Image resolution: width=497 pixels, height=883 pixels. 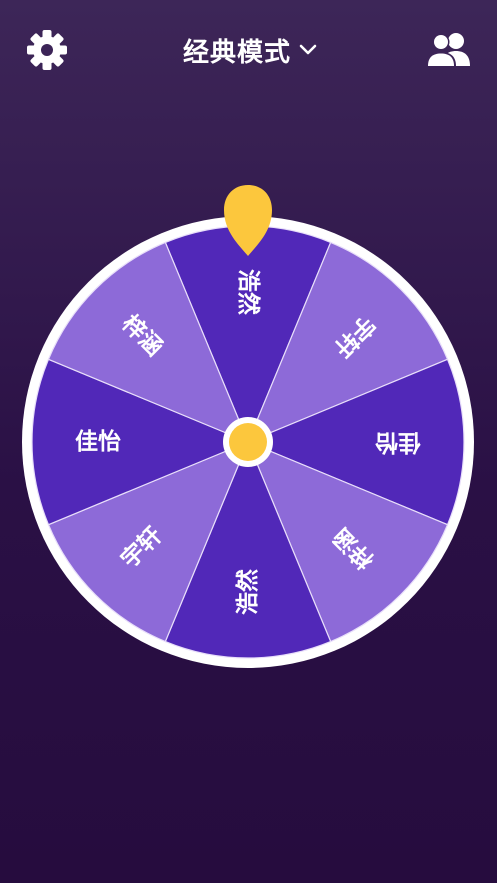 I want to click on top-bar: 经典模式, so click(x=248, y=50).